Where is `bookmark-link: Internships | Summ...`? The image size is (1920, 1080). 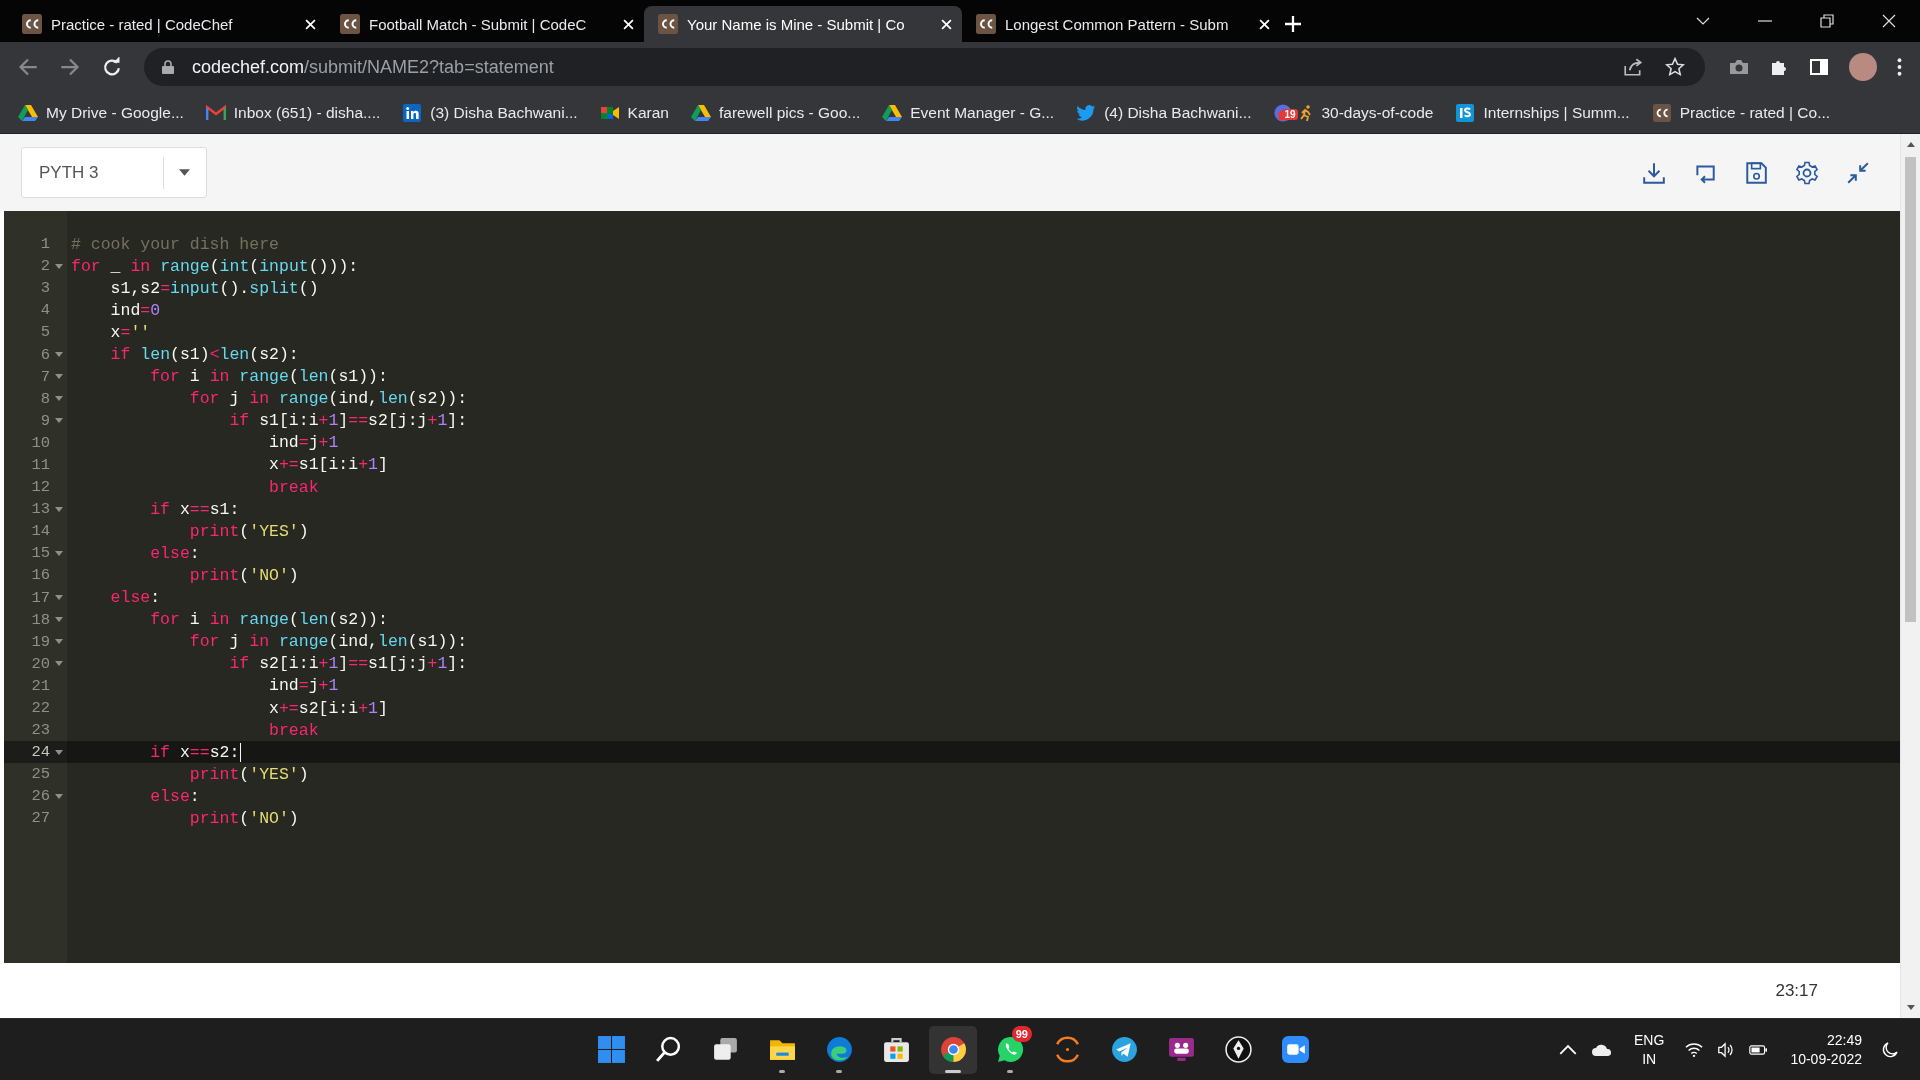
bookmark-link: Internships | Summ... is located at coordinates (1542, 112).